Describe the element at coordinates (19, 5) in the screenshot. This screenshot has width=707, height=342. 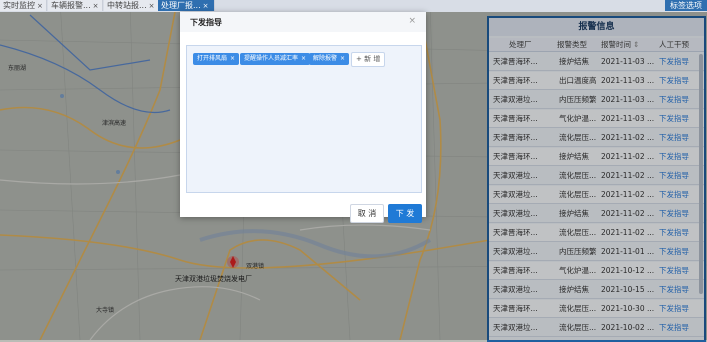
I see `tab-label: 实时监控` at that location.